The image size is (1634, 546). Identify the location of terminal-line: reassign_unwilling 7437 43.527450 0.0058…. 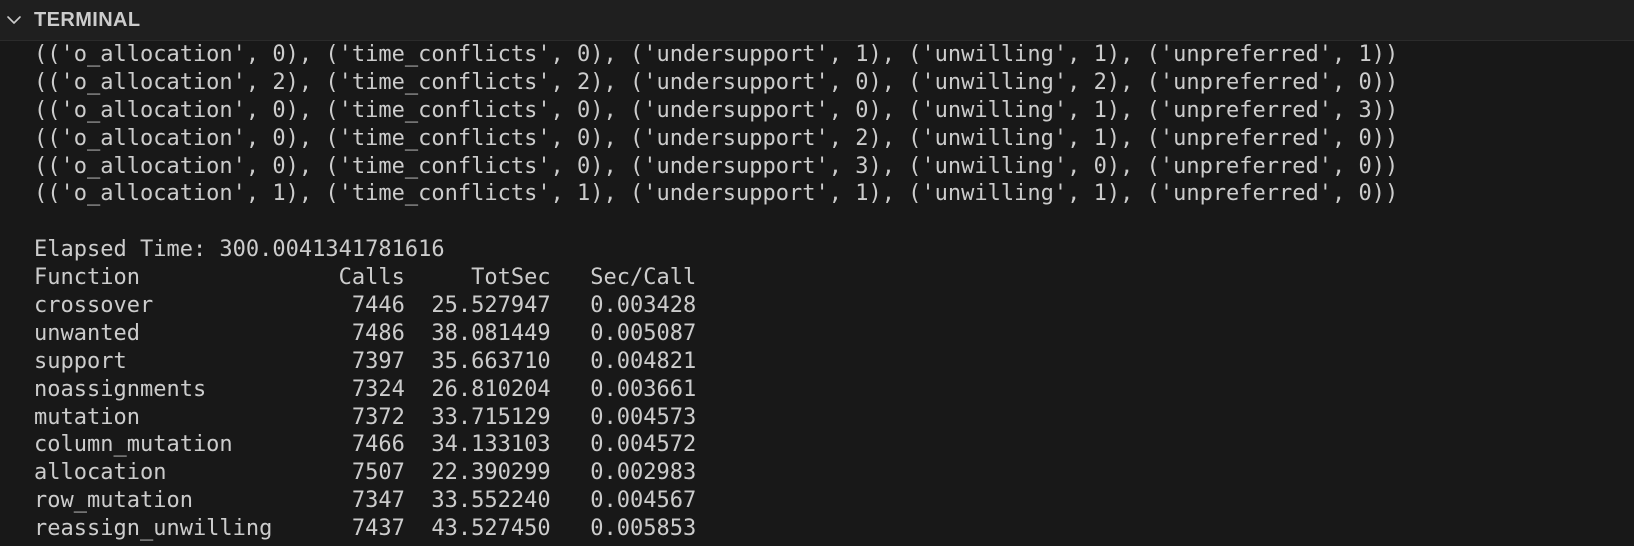
(365, 529).